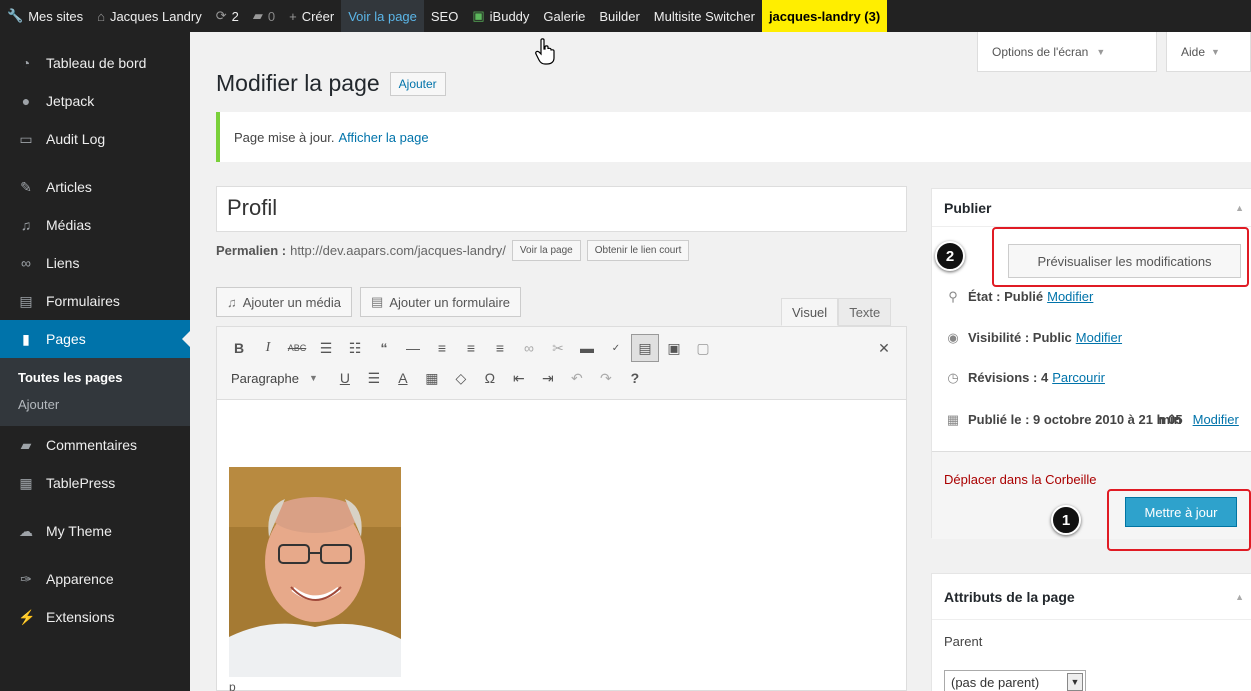 This screenshot has width=1251, height=691. What do you see at coordinates (95, 617) in the screenshot?
I see `sidebar-item-extensions: ⚡ Extensions` at bounding box center [95, 617].